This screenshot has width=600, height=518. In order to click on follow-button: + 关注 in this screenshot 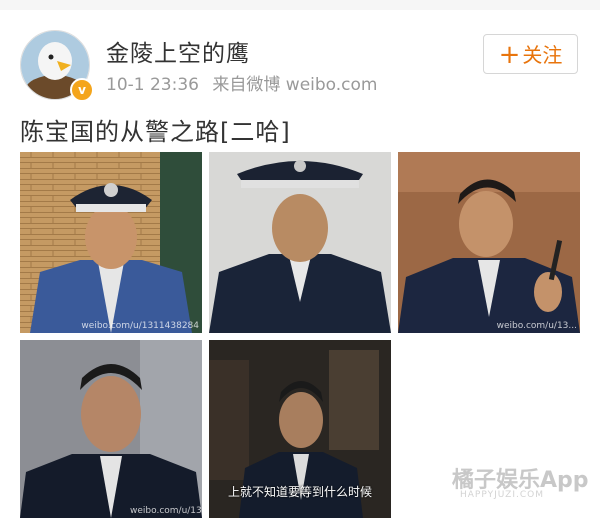, I will do `click(530, 54)`.